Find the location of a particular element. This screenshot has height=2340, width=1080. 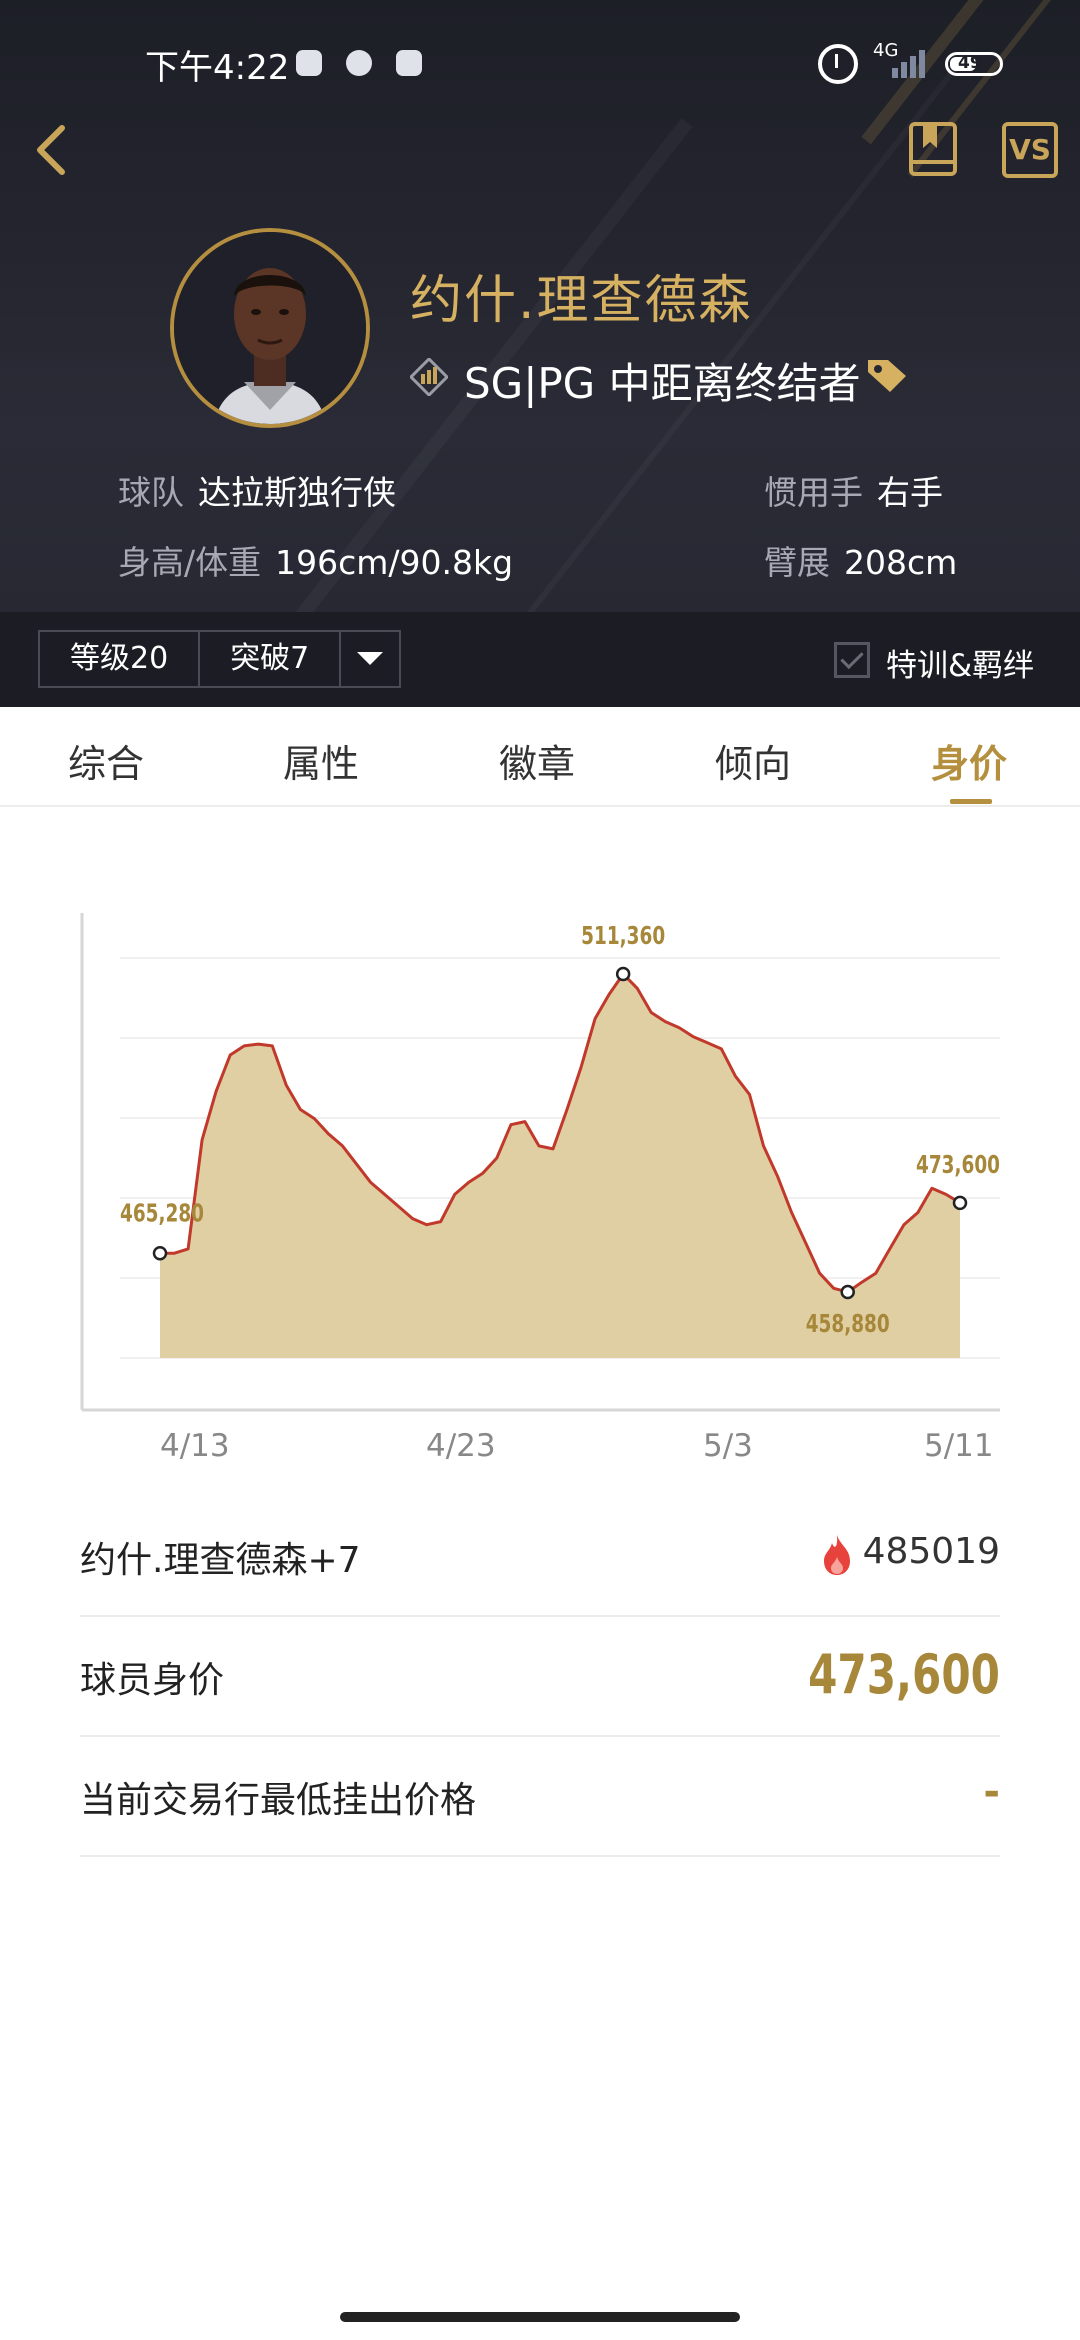

x-tick-label: 4/23 is located at coordinates (461, 1446).